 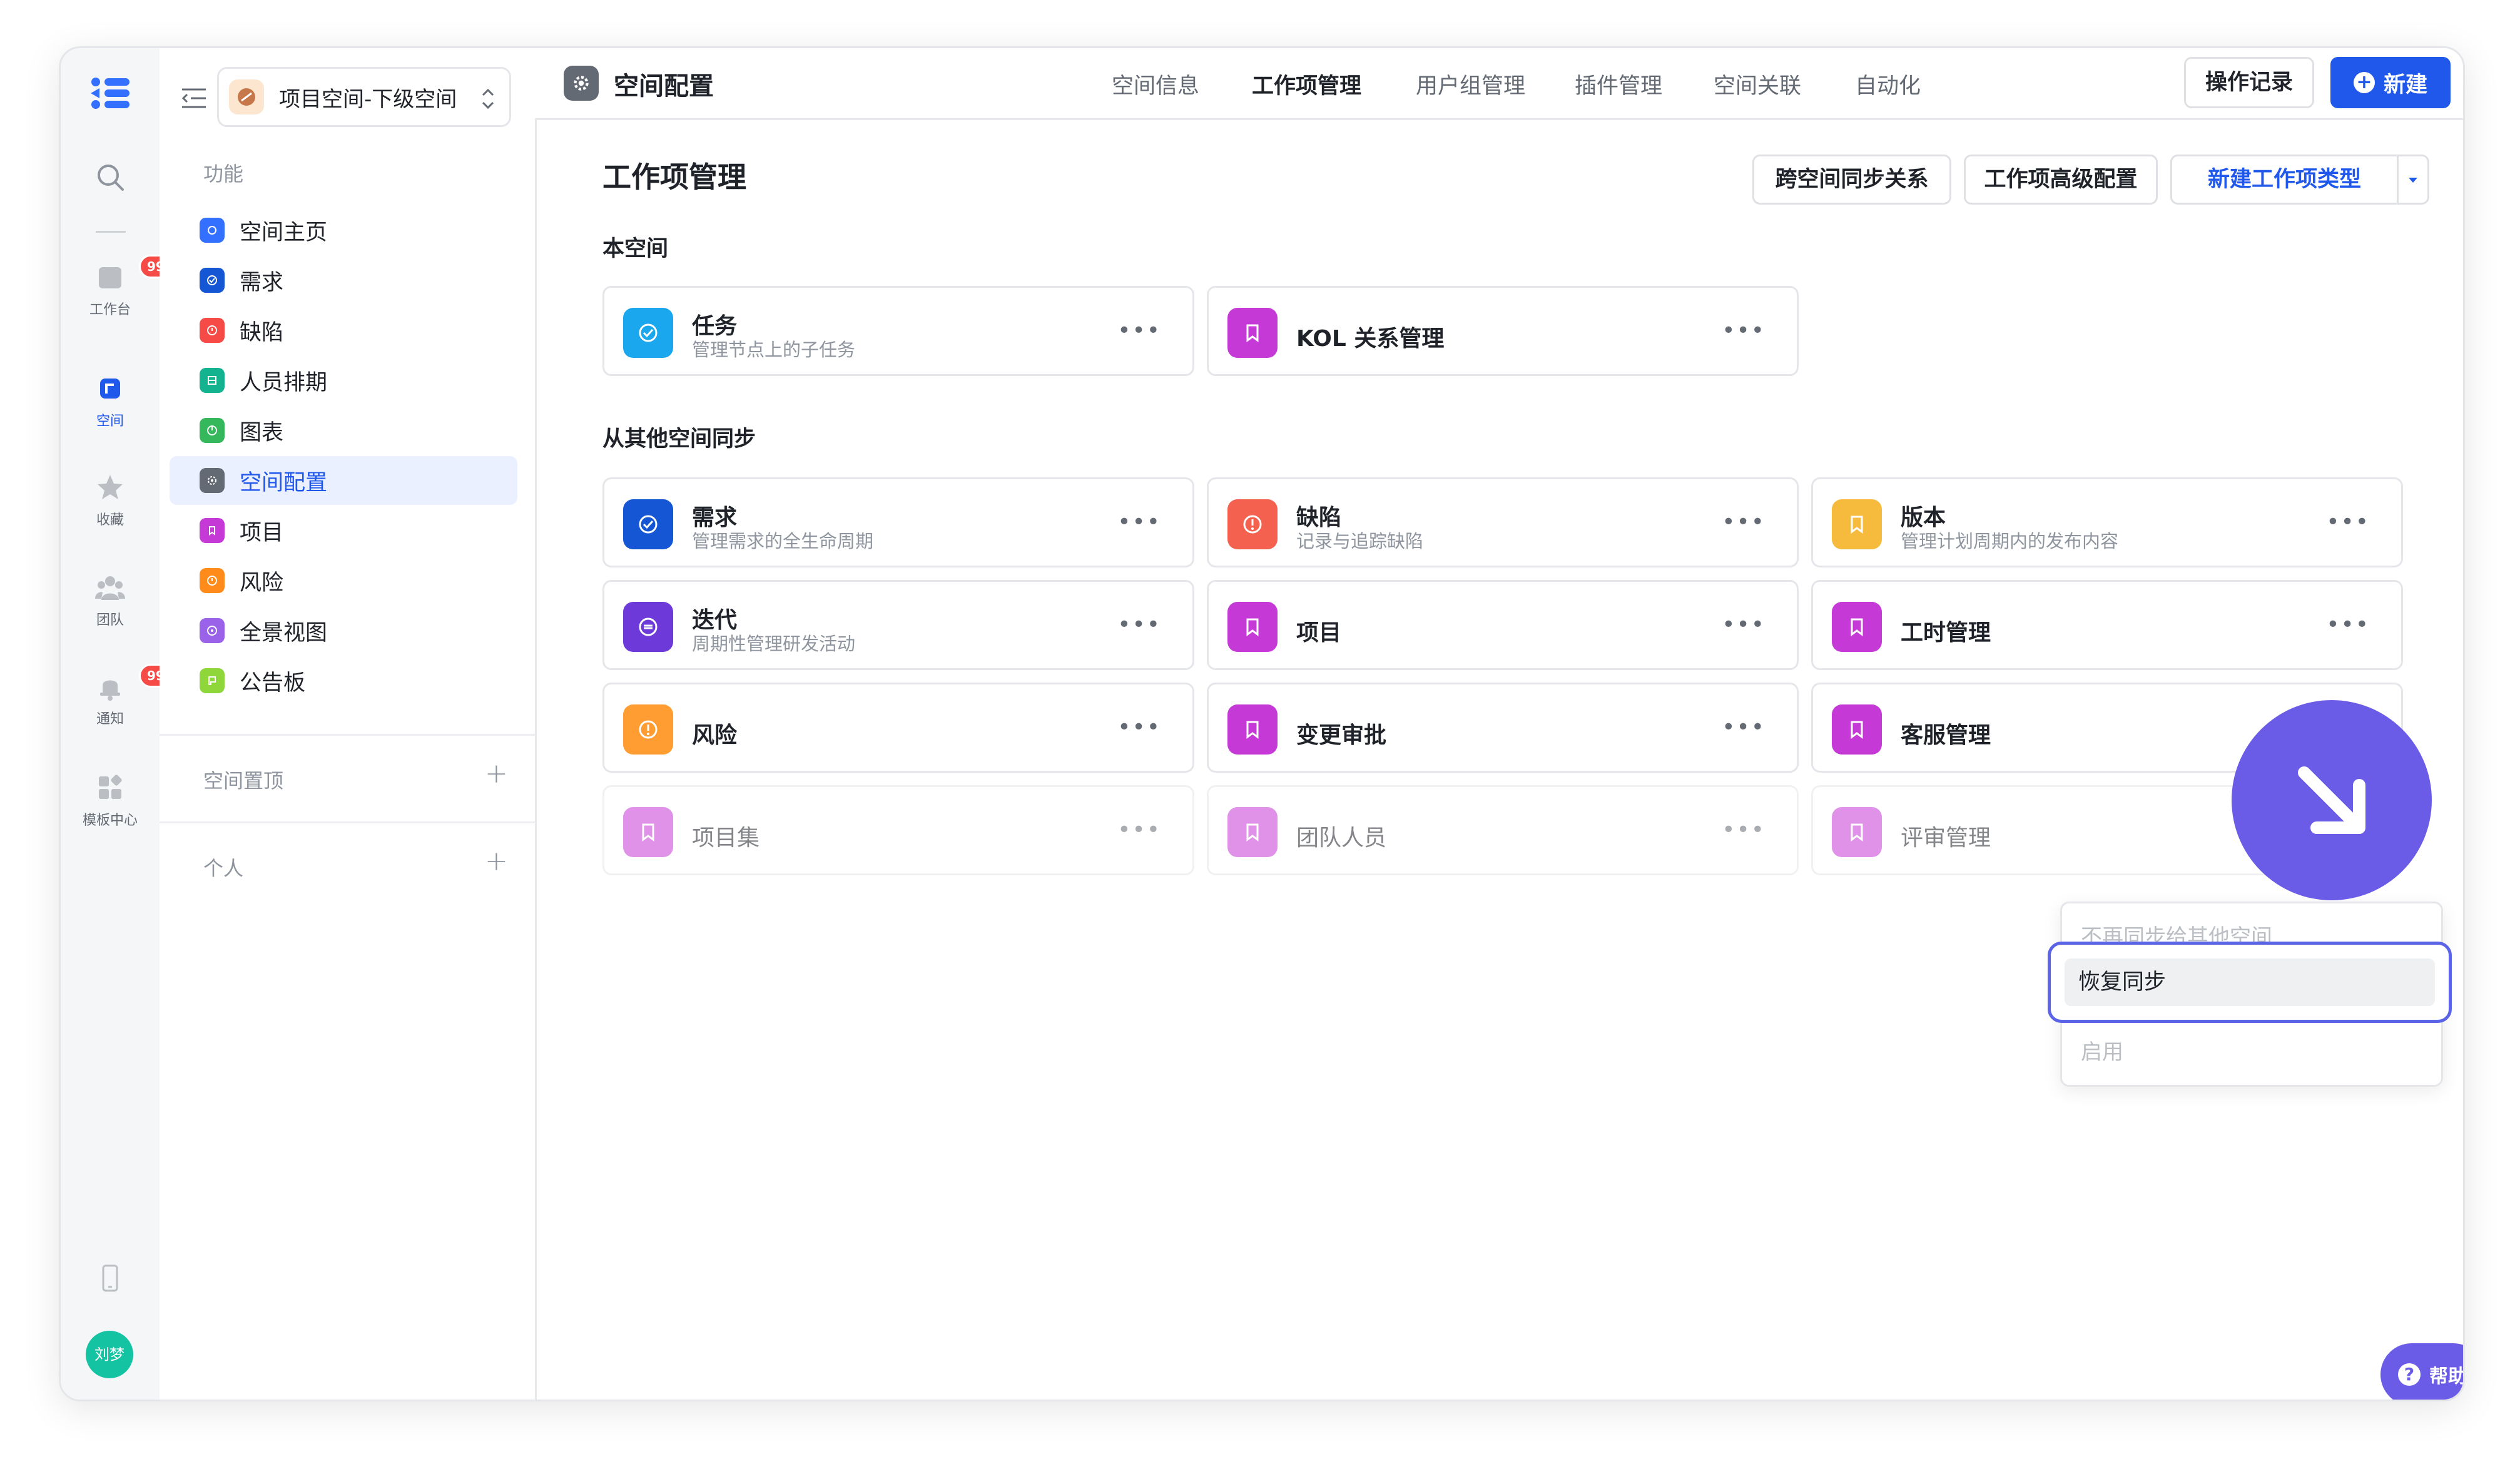 I want to click on sidebar-item-requirements: 需求, so click(x=343, y=280).